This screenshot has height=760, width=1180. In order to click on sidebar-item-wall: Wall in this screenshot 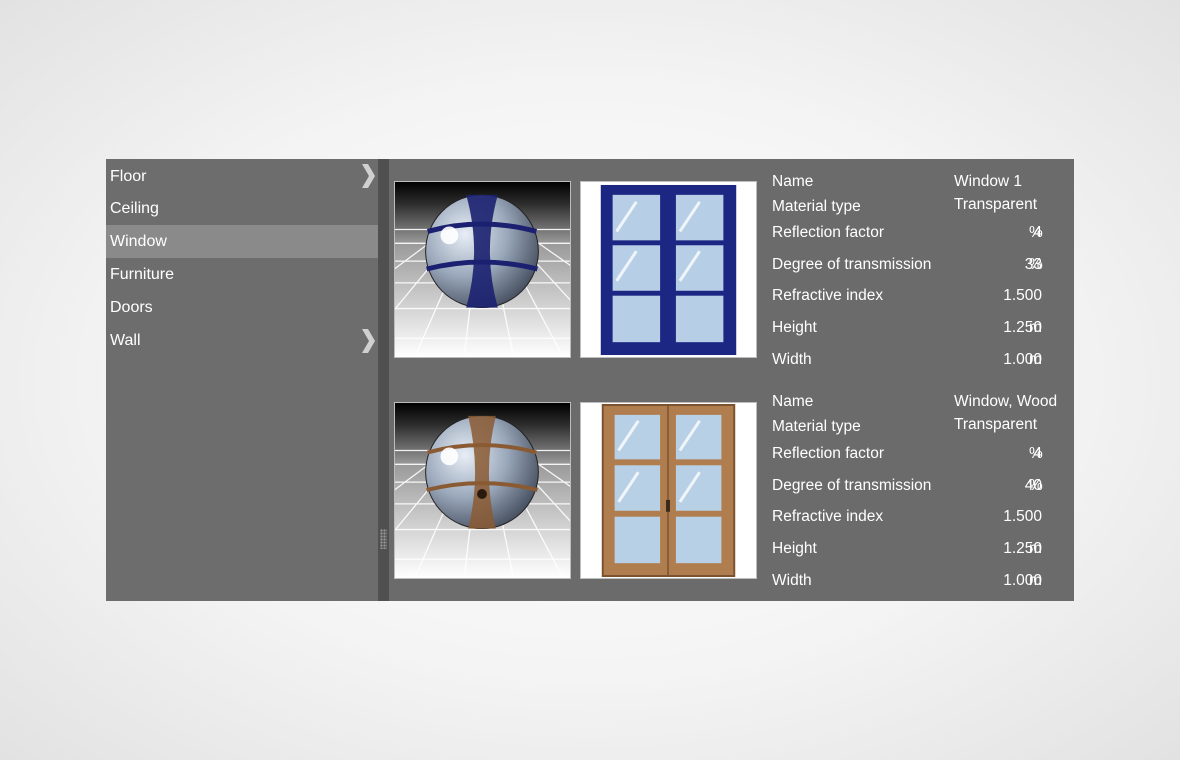, I will do `click(242, 340)`.